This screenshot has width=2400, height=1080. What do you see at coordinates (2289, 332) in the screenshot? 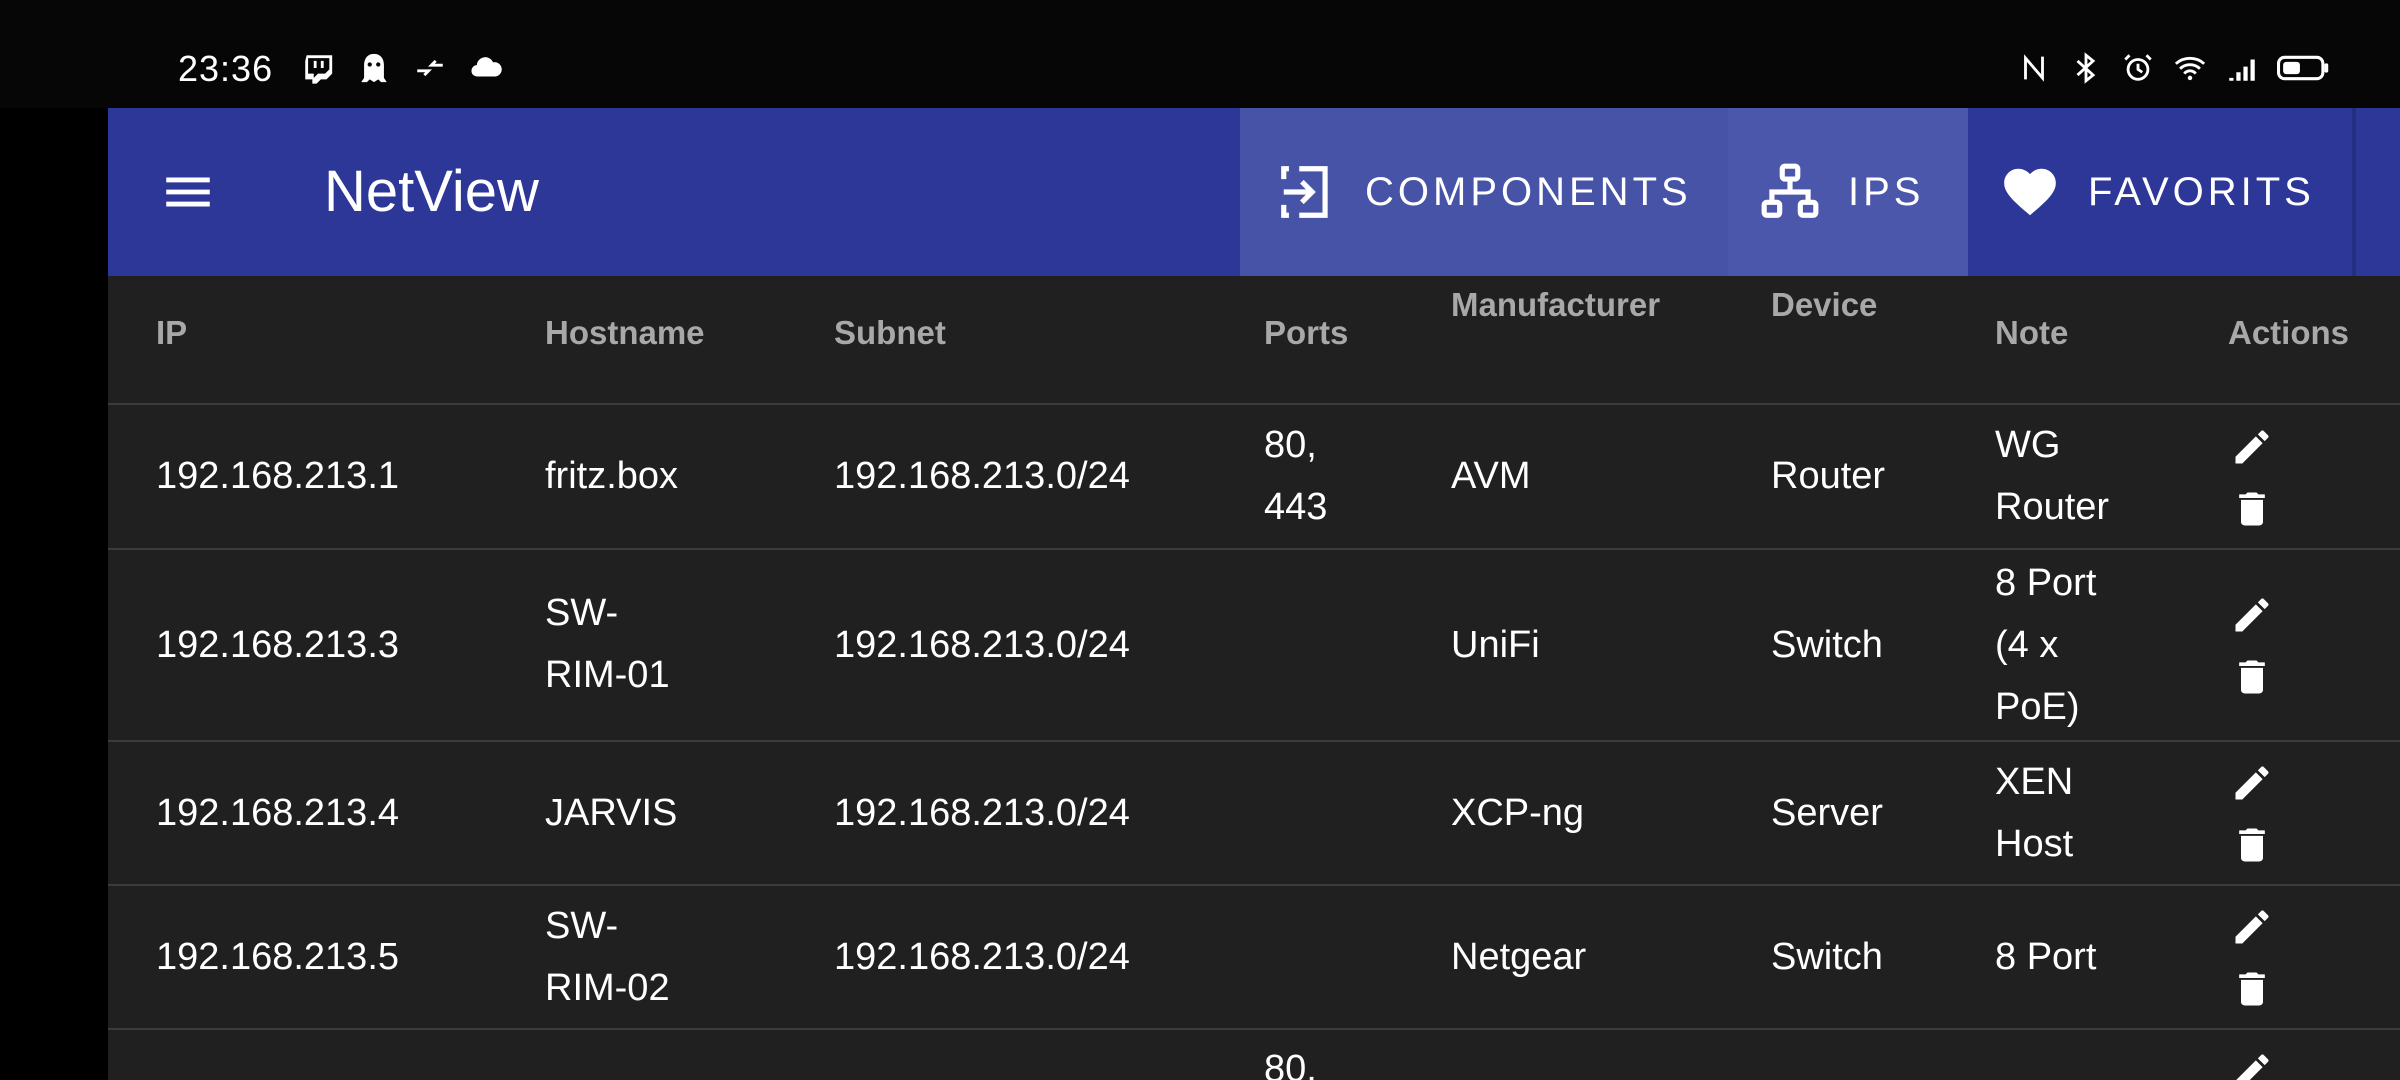
I see `column-header-actions: Actions` at bounding box center [2289, 332].